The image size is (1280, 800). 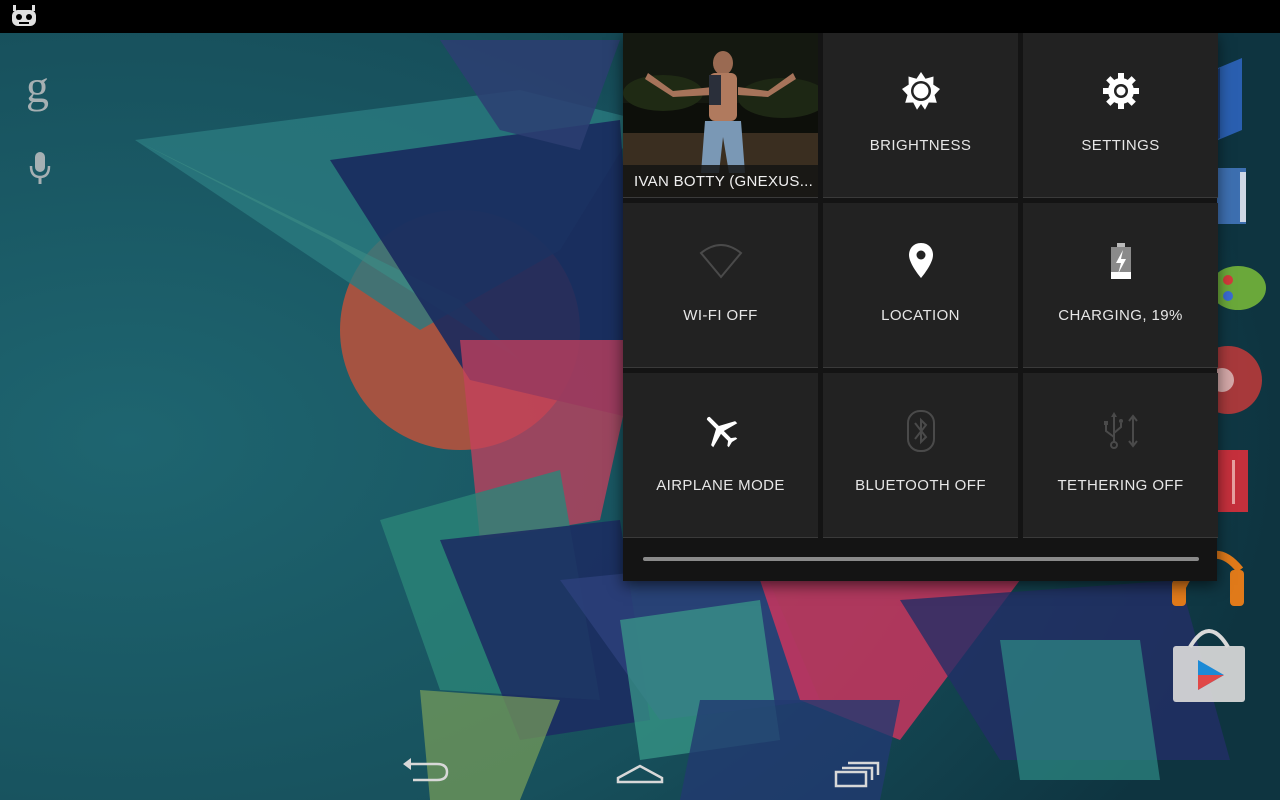 What do you see at coordinates (40, 168) in the screenshot?
I see `microphone-icon` at bounding box center [40, 168].